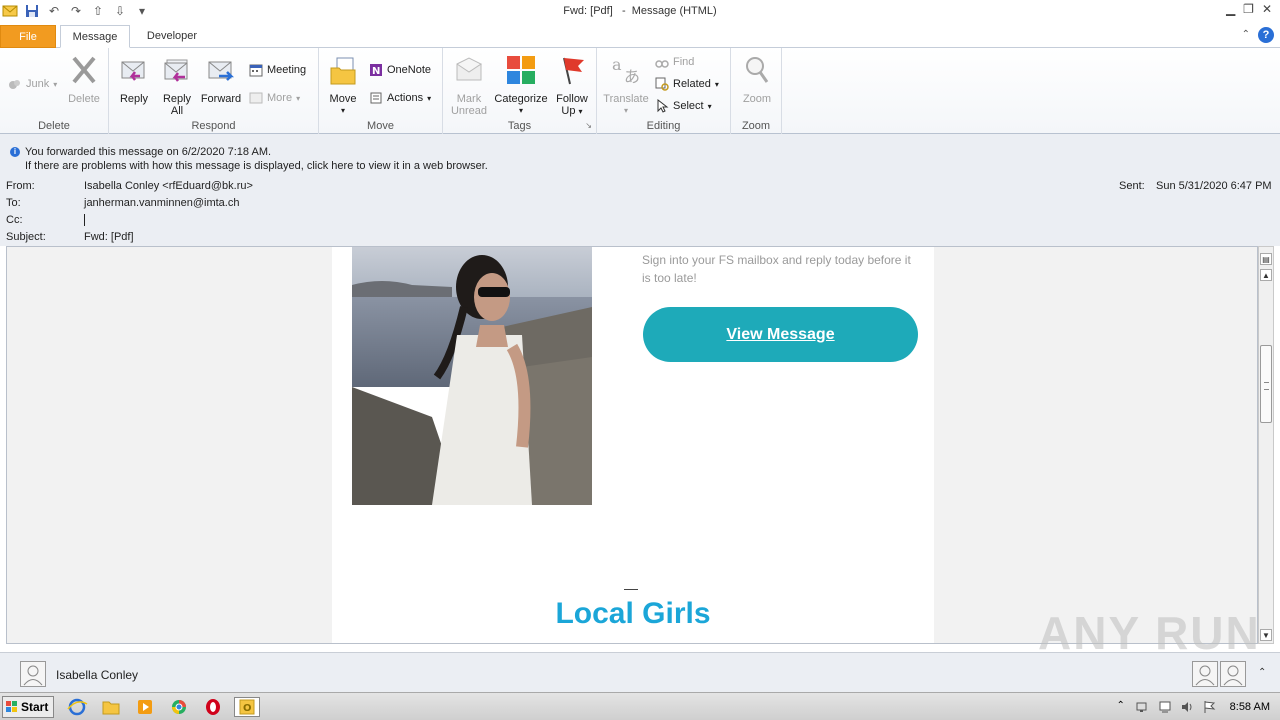  What do you see at coordinates (1266, 384) in the screenshot?
I see `scroll-thumb` at bounding box center [1266, 384].